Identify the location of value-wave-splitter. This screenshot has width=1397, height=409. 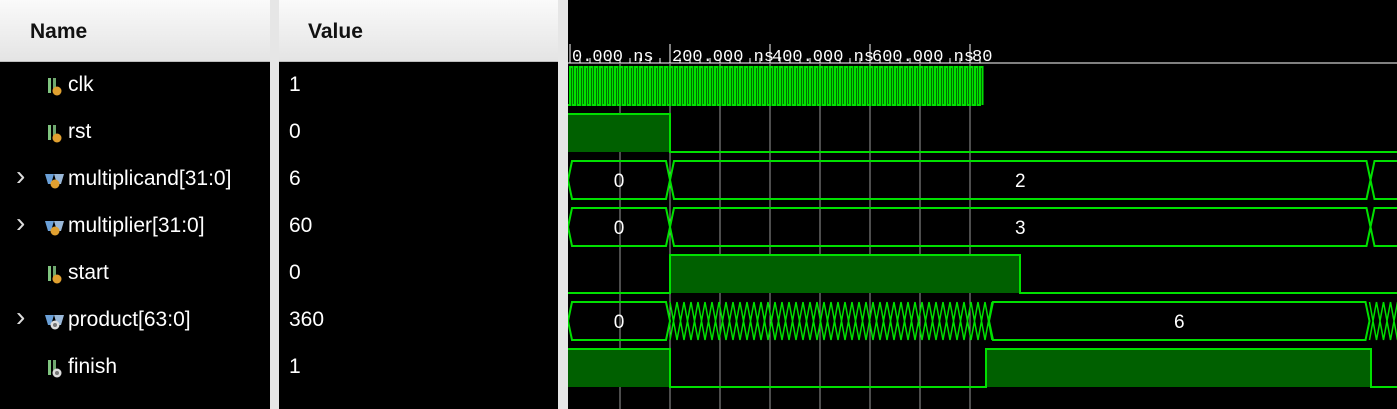
(563, 204).